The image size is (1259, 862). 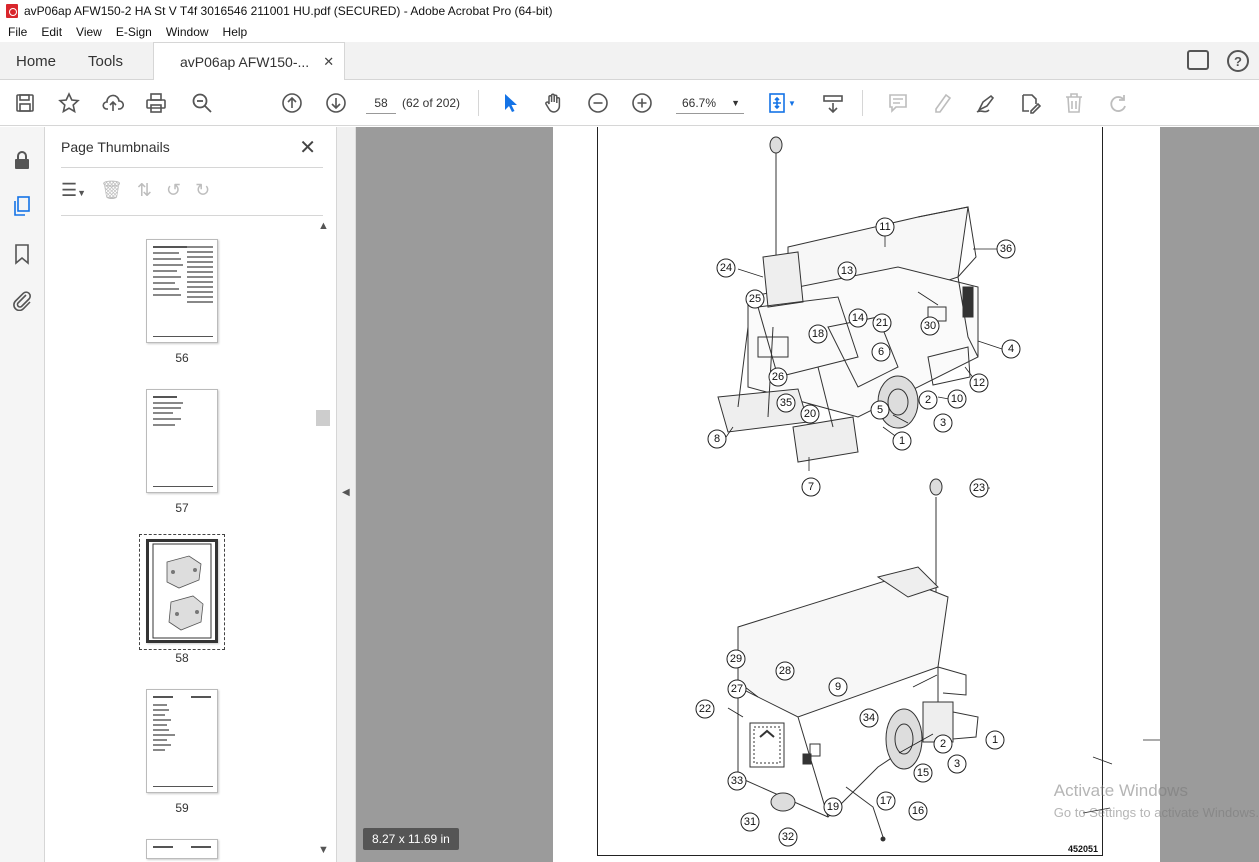 What do you see at coordinates (710, 103) in the screenshot?
I see `zoom-level-select: 66.7% ▼` at bounding box center [710, 103].